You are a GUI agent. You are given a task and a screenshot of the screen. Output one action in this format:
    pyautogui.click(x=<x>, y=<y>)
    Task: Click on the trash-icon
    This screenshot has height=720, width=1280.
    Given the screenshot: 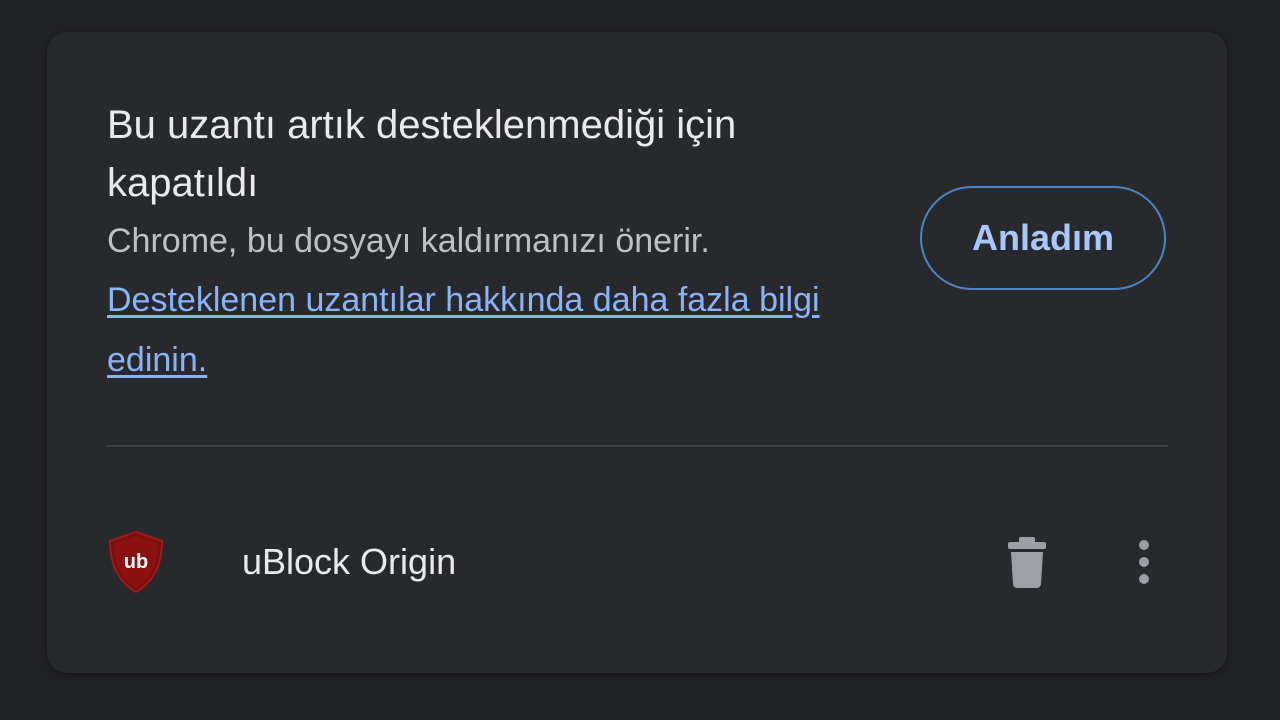 What is the action you would take?
    pyautogui.click(x=1027, y=562)
    